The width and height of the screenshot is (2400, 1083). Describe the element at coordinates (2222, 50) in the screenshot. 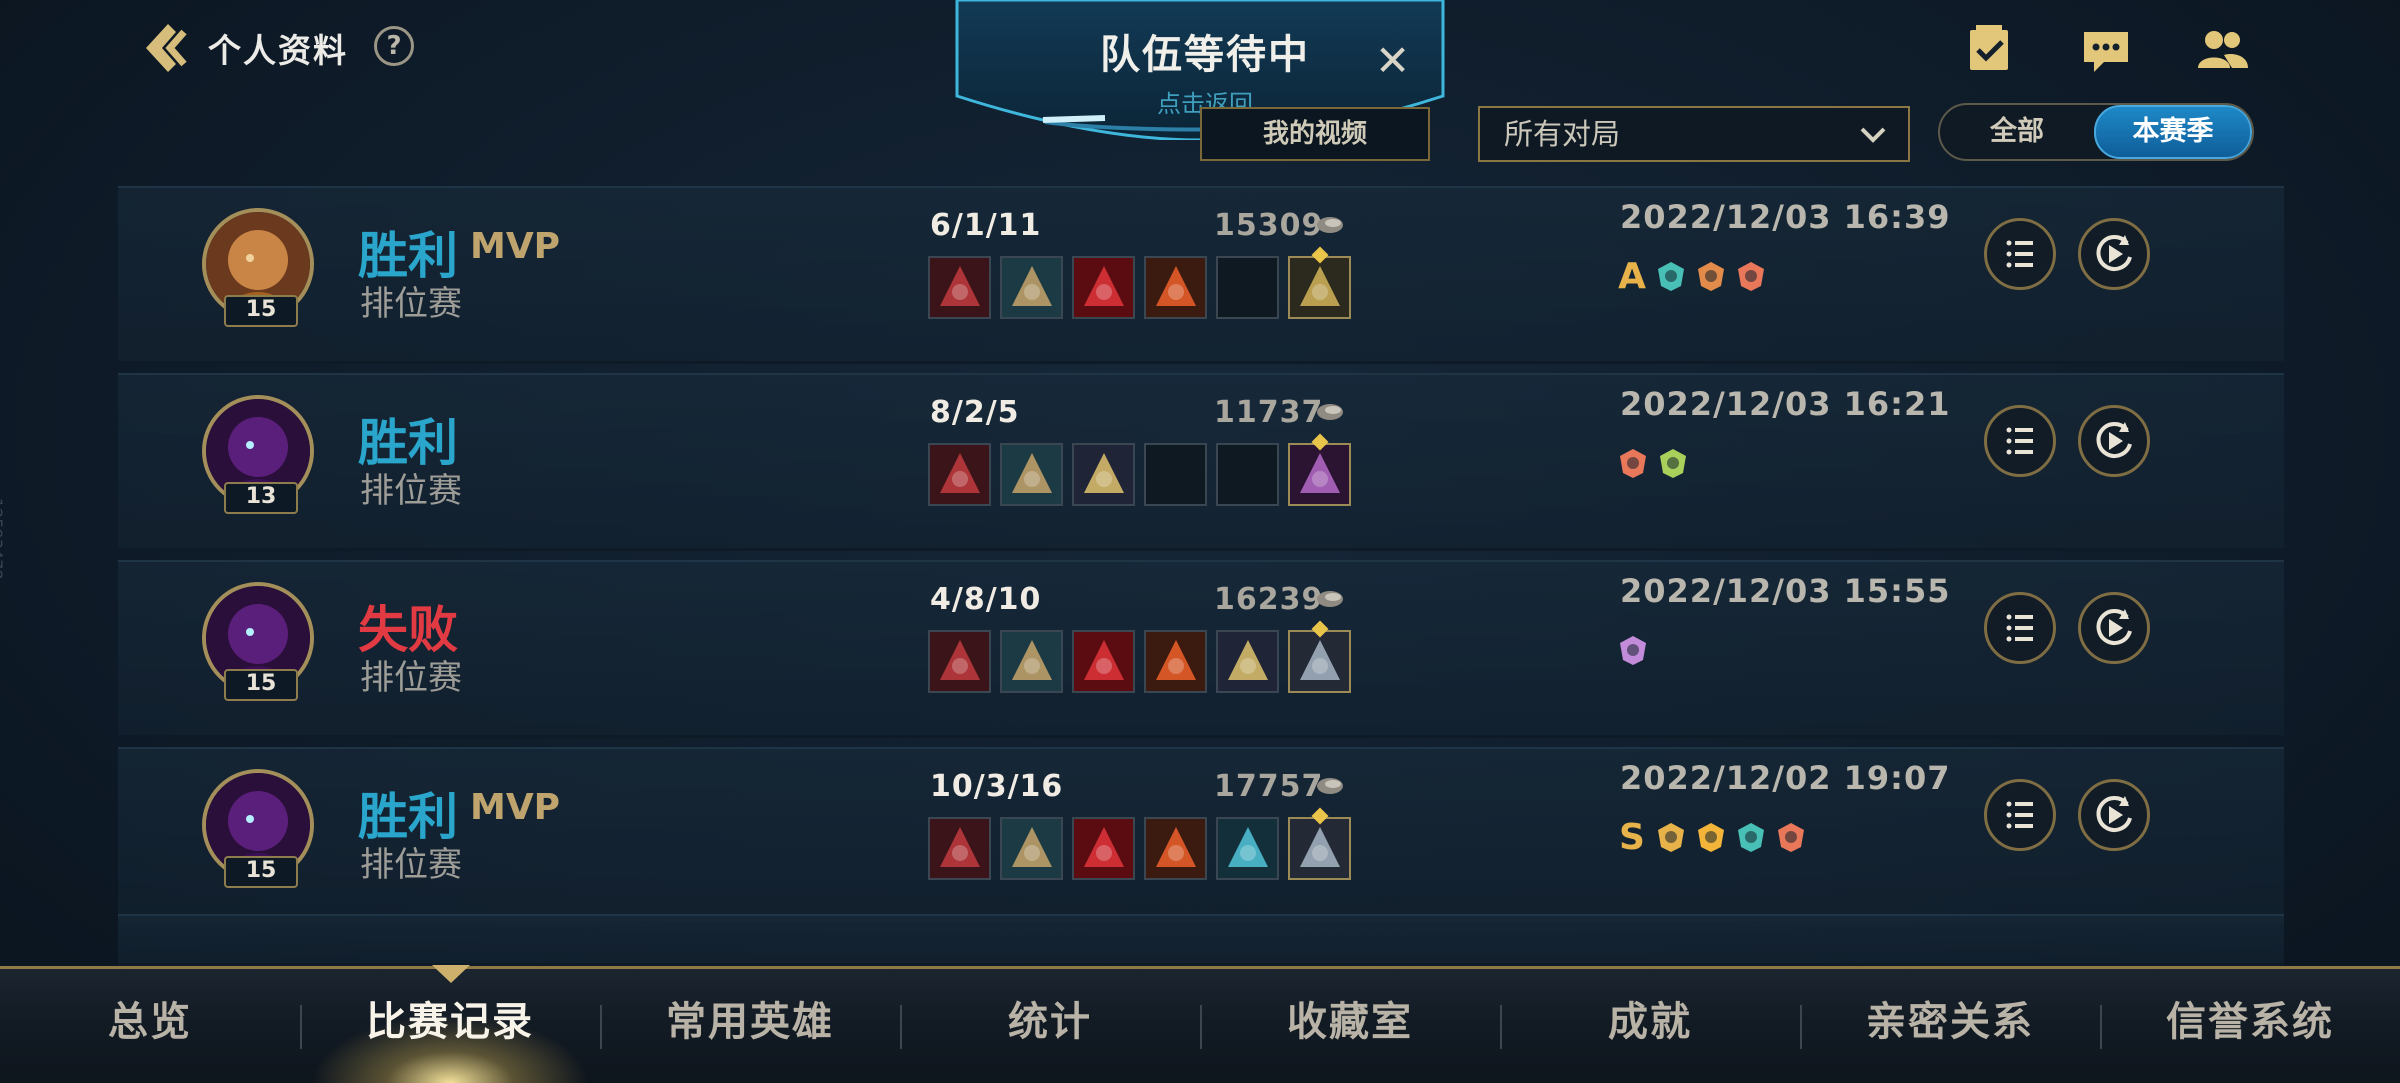

I see `friends-icon` at that location.